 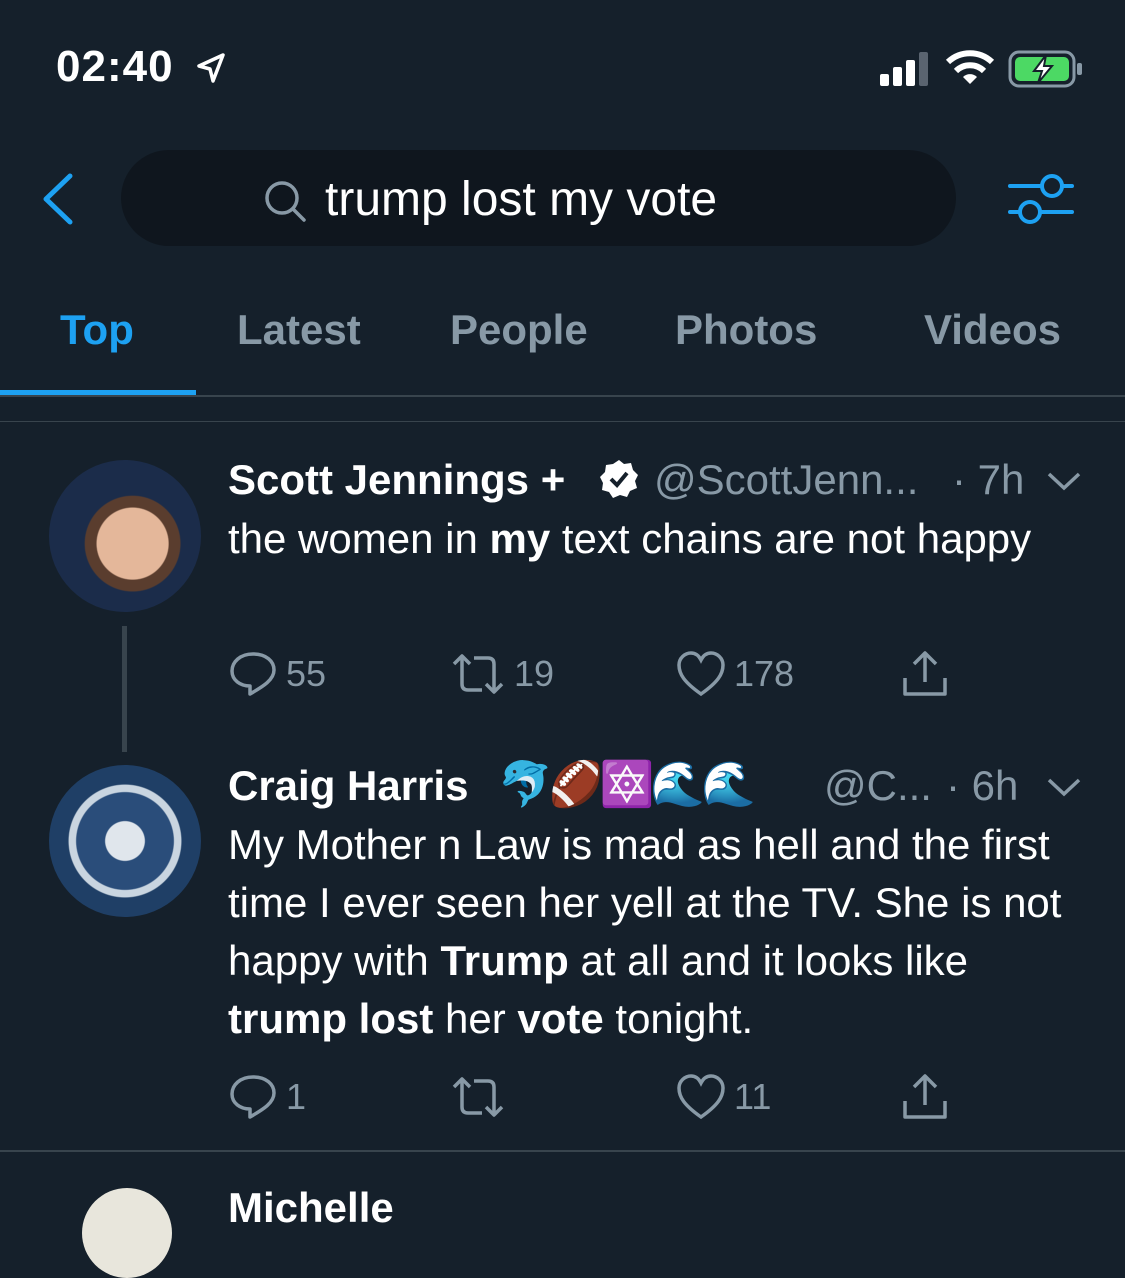 What do you see at coordinates (992, 330) in the screenshot?
I see `tab-videos: Videos` at bounding box center [992, 330].